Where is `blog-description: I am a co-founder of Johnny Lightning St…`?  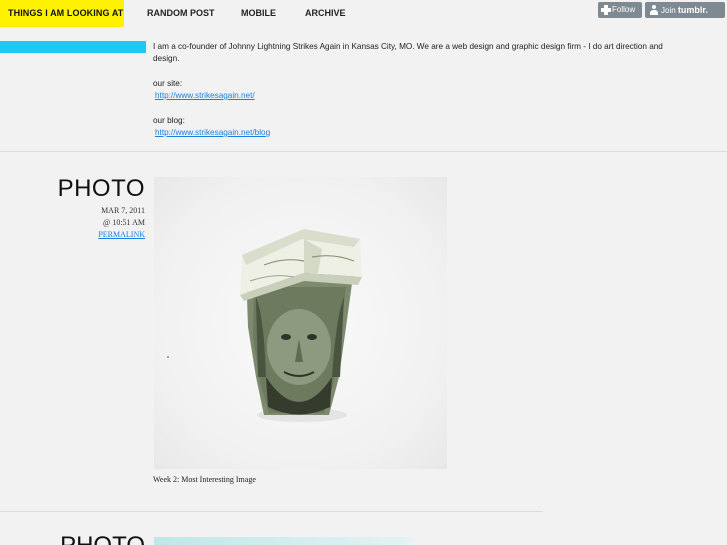 blog-description: I am a co-founder of Johnny Lightning St… is located at coordinates (418, 90).